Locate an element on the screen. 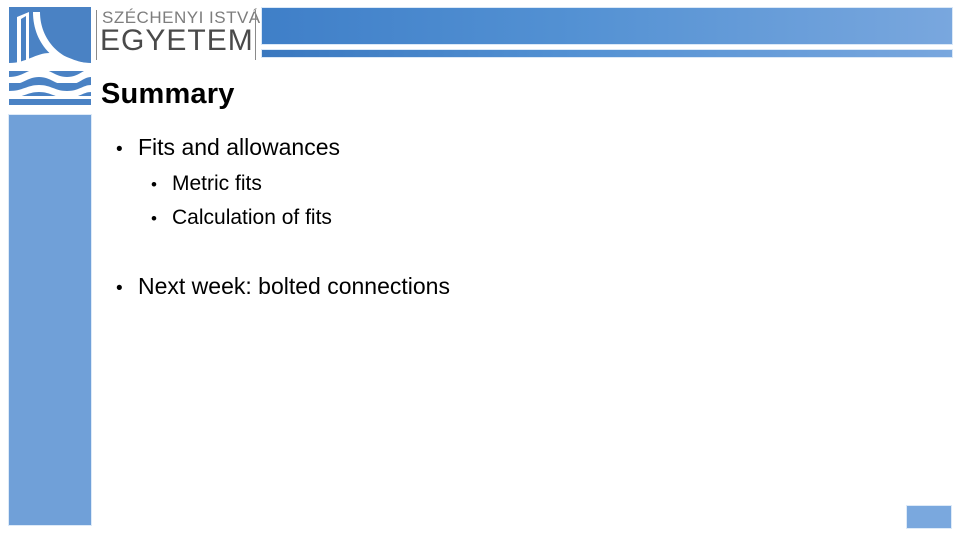 This screenshot has height=540, width=960. header-accent-bar-thin is located at coordinates (607, 53).